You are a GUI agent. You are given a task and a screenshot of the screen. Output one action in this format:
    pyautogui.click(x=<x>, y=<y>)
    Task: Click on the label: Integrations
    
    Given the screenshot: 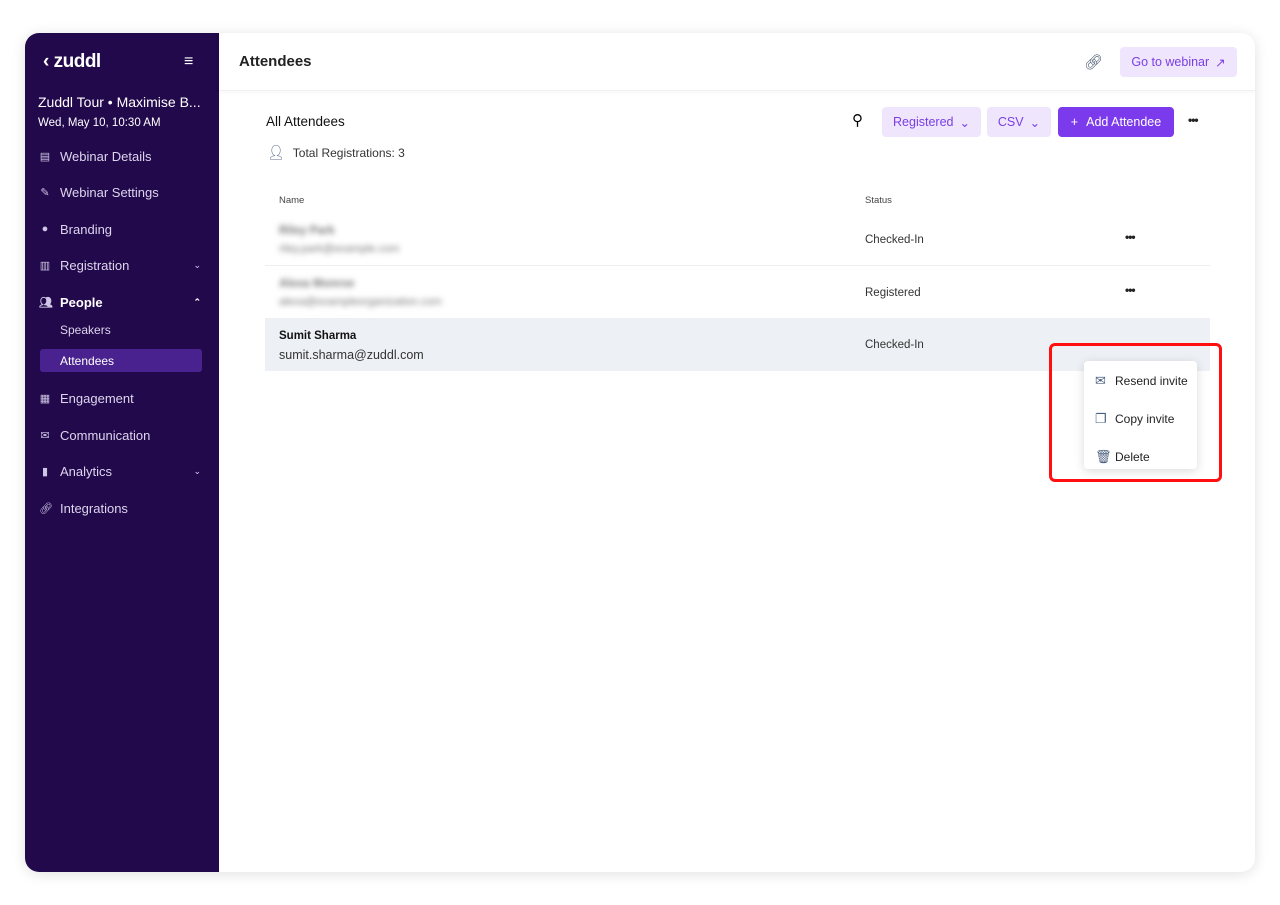 What is the action you would take?
    pyautogui.click(x=94, y=508)
    